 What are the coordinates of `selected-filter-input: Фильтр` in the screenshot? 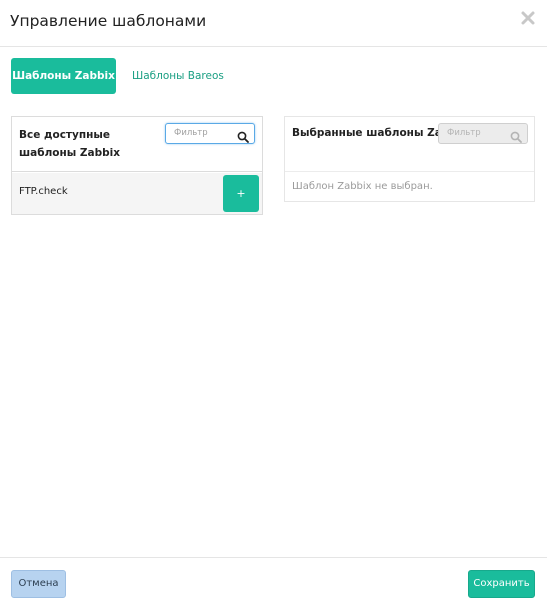 It's located at (483, 133).